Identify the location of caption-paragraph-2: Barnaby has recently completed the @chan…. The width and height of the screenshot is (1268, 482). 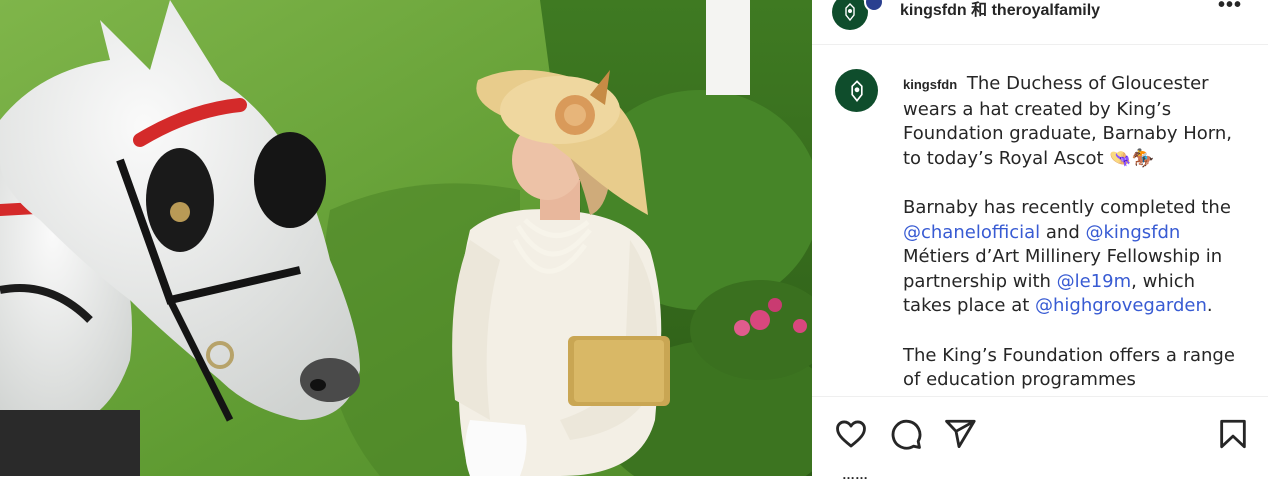
(1073, 257).